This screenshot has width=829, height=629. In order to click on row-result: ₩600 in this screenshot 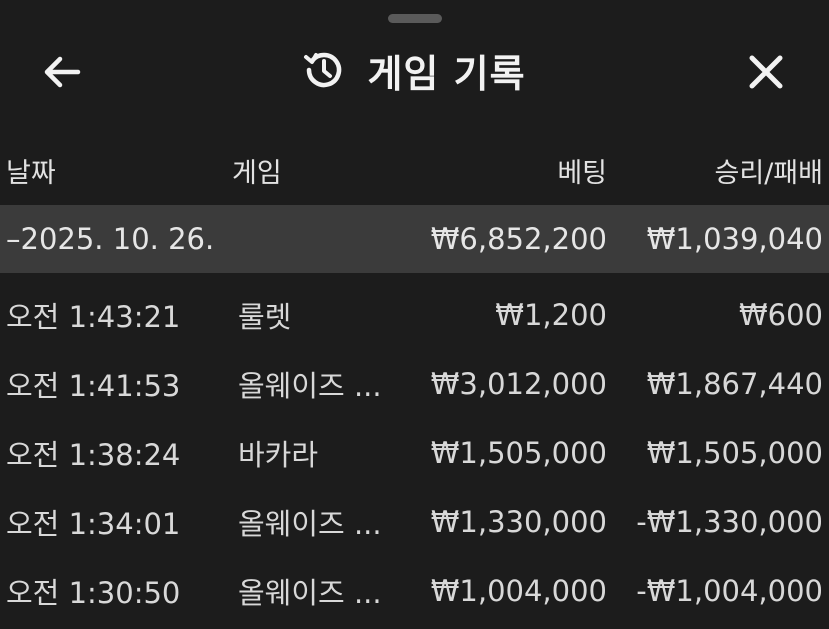, I will do `click(780, 315)`.